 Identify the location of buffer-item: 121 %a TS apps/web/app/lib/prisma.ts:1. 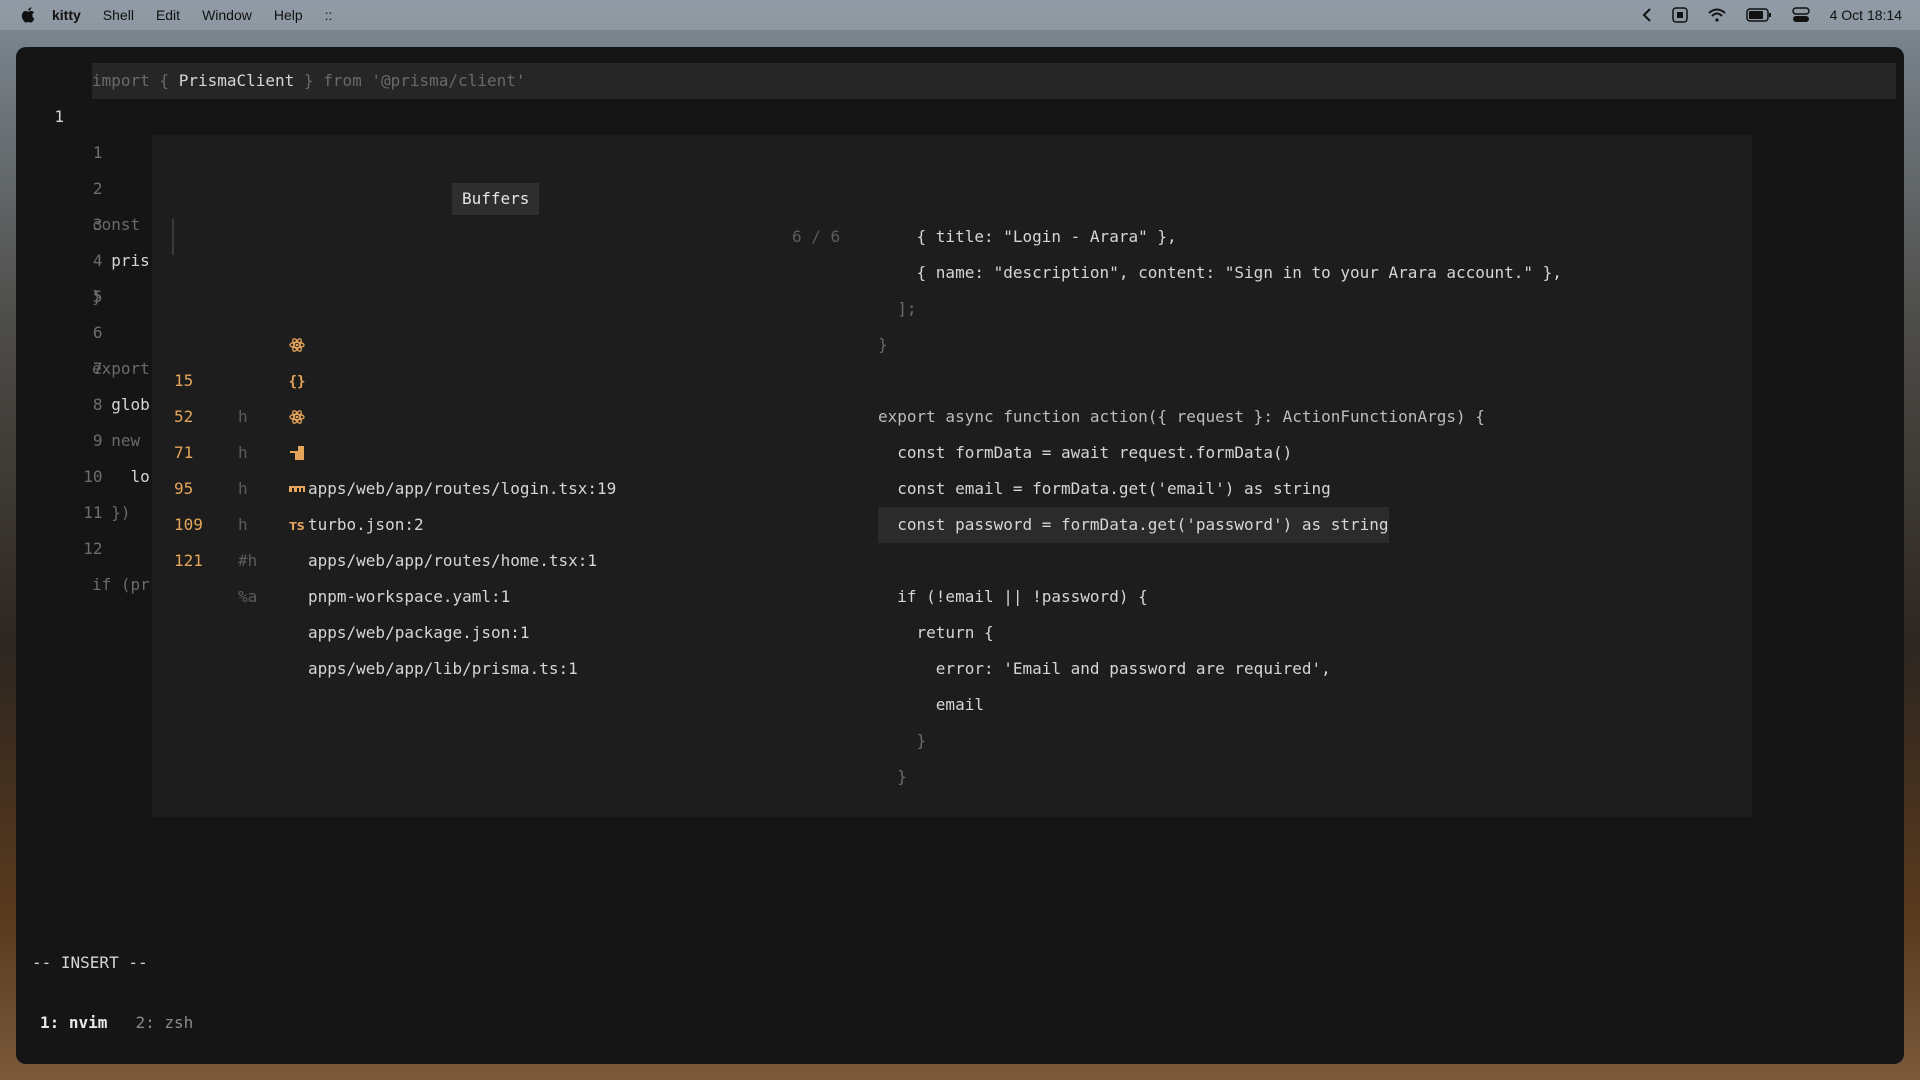
(365, 592).